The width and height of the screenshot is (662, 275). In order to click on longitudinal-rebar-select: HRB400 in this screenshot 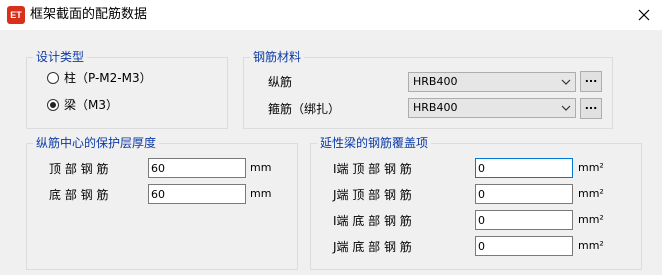, I will do `click(492, 82)`.